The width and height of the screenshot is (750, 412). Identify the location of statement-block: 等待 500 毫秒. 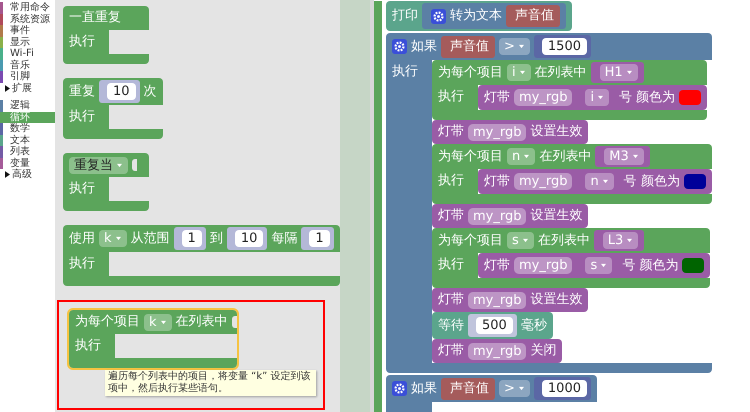
(492, 325).